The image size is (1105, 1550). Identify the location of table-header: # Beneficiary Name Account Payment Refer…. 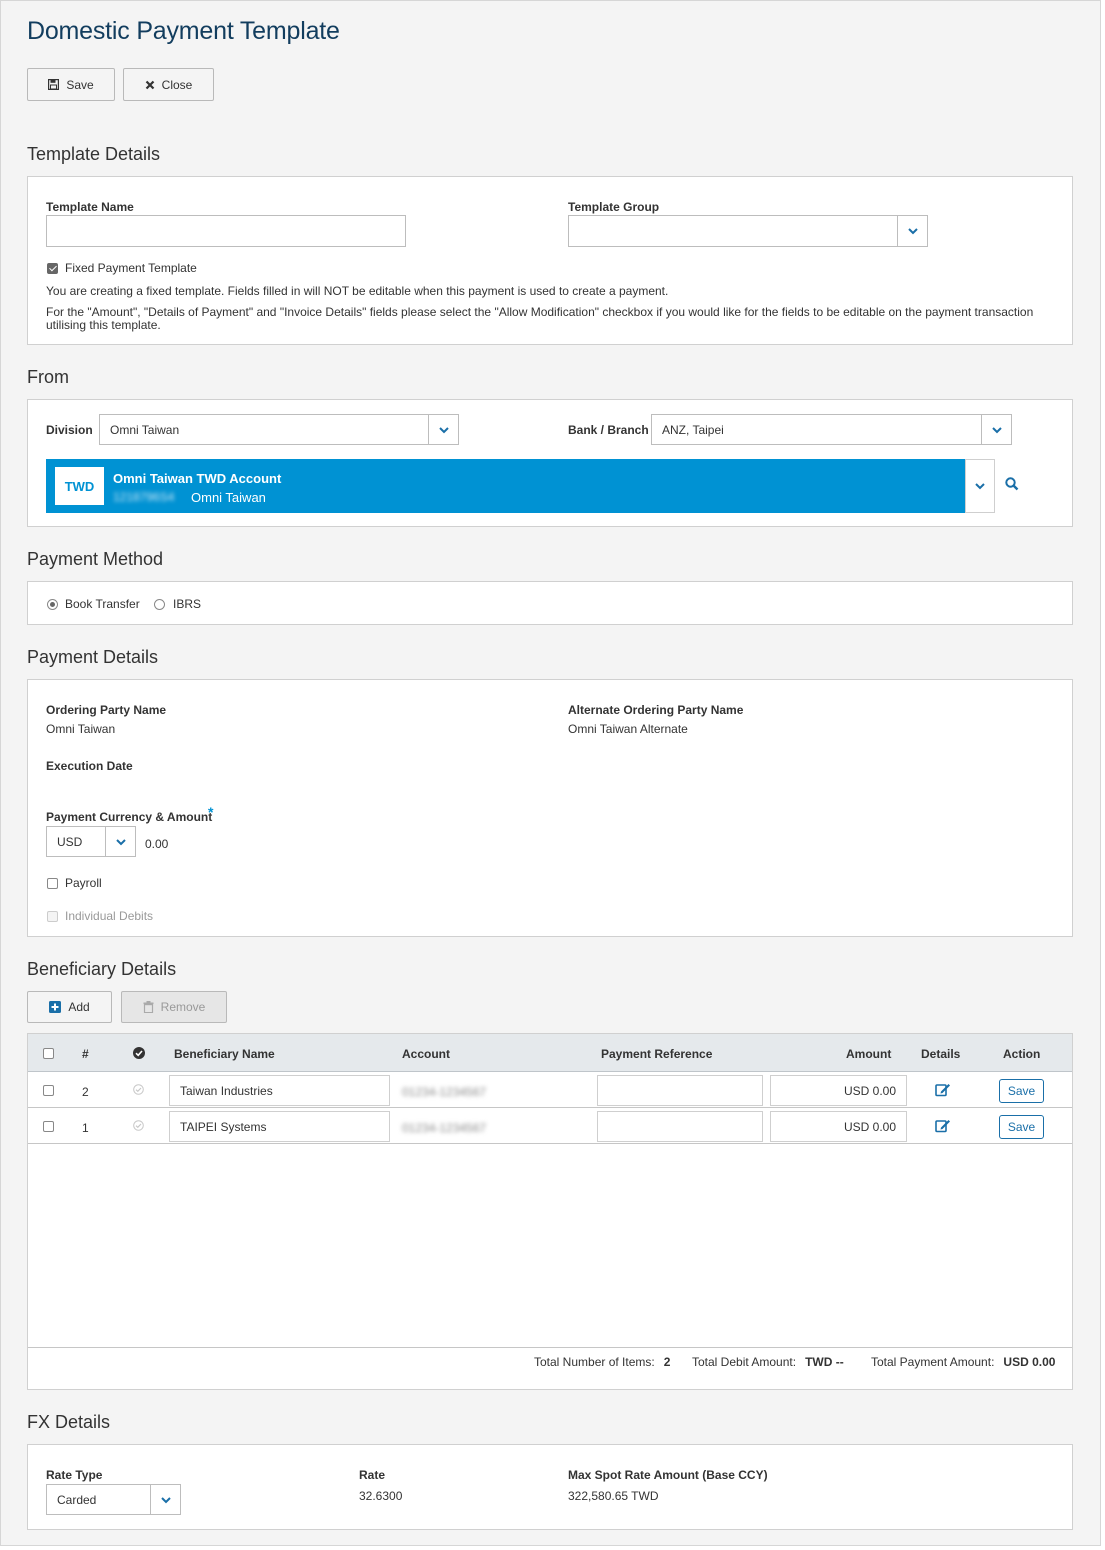
(550, 1053).